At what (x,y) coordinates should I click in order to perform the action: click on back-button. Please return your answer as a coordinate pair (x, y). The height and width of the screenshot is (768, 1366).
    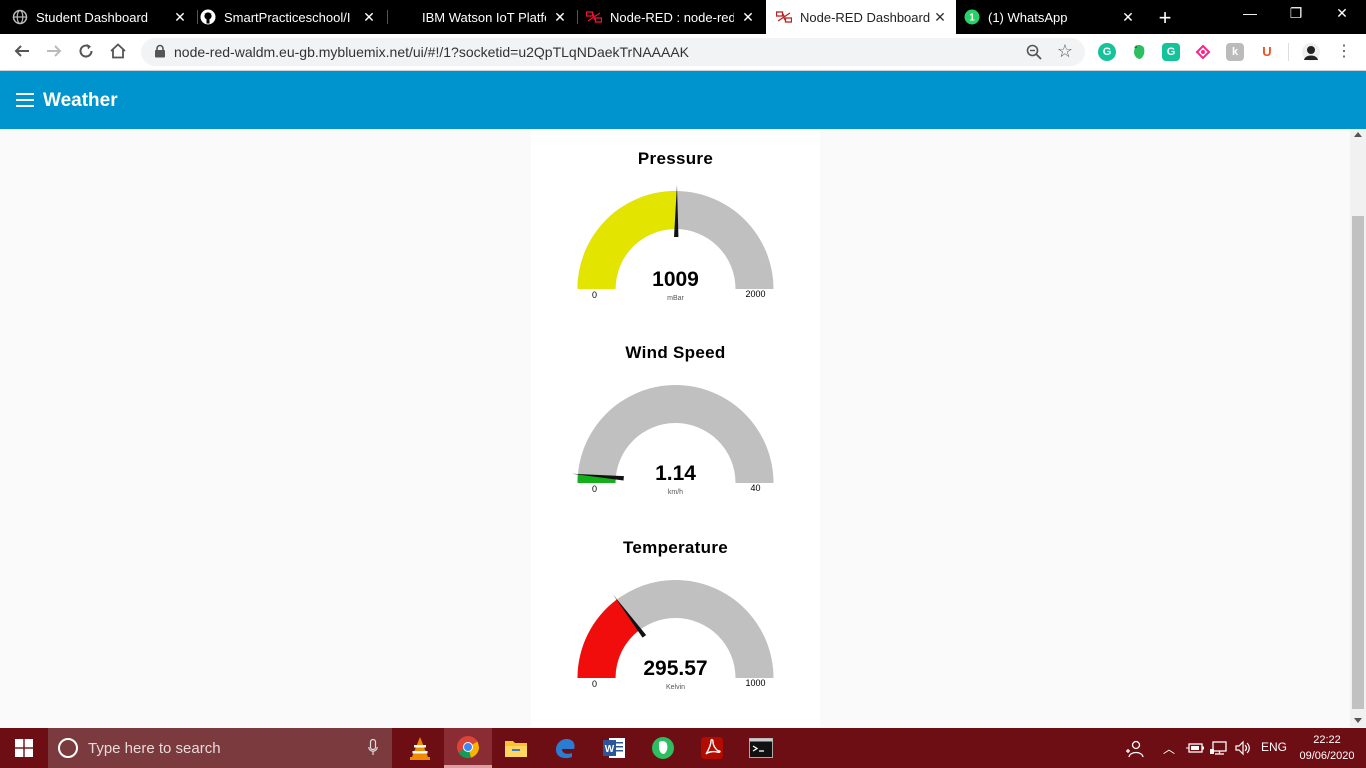
    Looking at the image, I should click on (22, 52).